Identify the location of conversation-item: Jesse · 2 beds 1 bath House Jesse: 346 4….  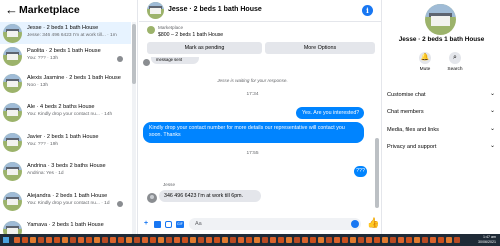
(65, 33).